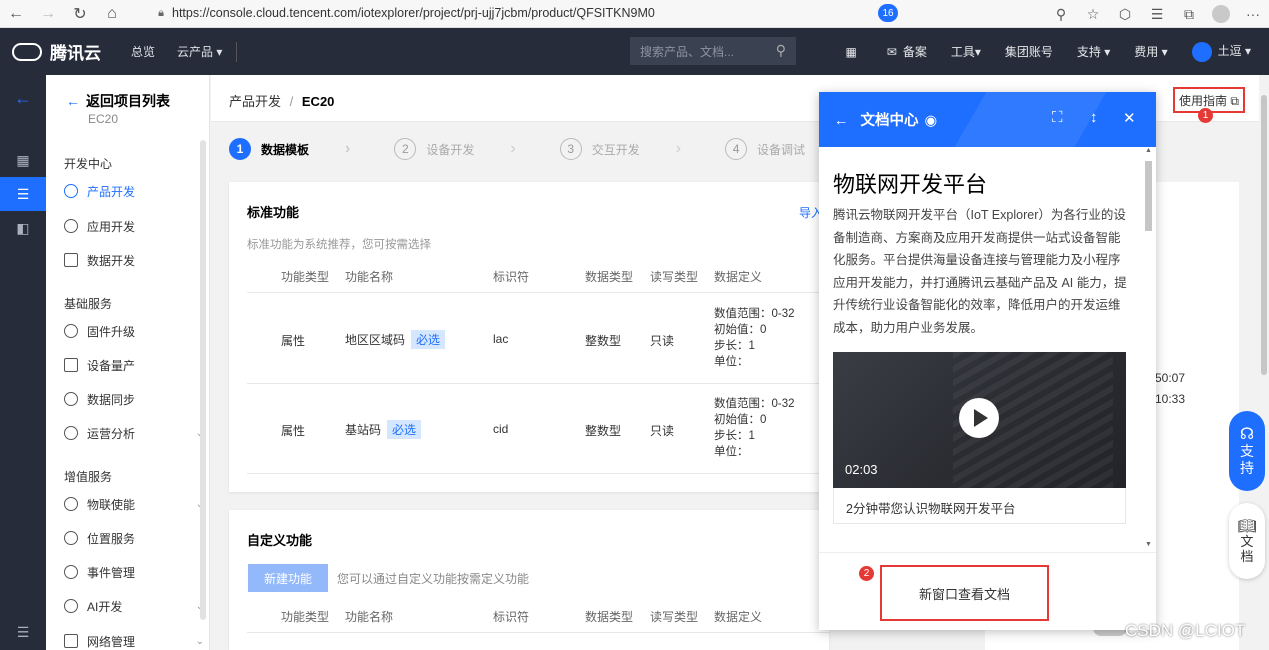  What do you see at coordinates (203, 380) in the screenshot?
I see `sidebar-scrollbar` at bounding box center [203, 380].